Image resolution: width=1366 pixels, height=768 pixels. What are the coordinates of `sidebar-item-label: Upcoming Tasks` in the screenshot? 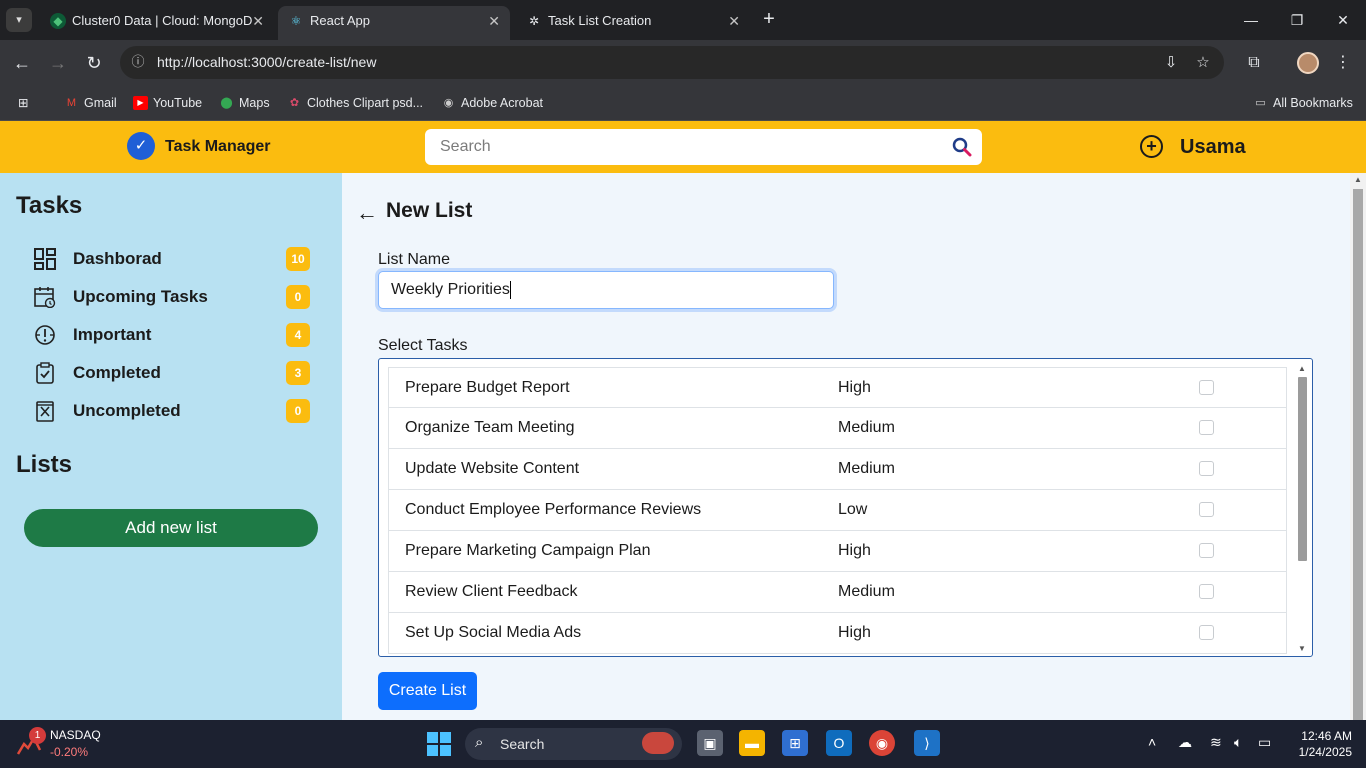 It's located at (140, 296).